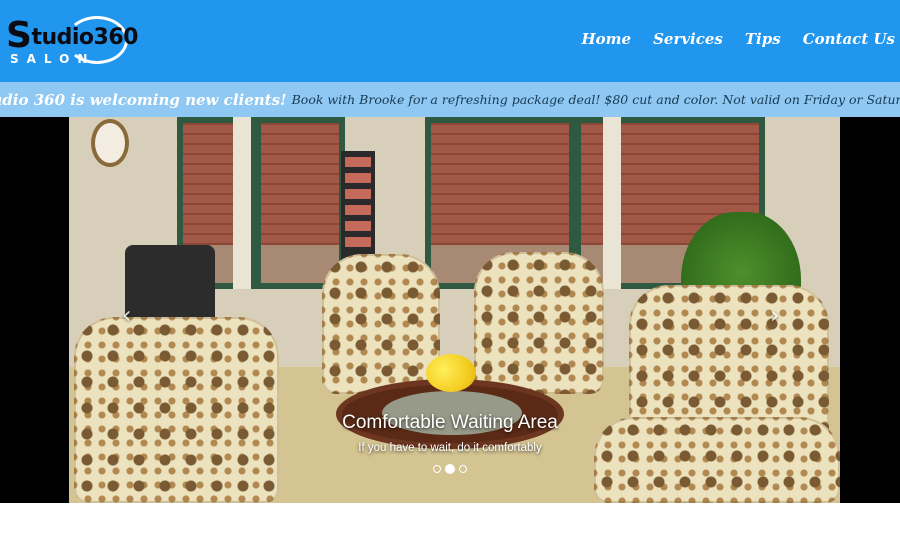 Image resolution: width=900 pixels, height=540 pixels. What do you see at coordinates (763, 39) in the screenshot?
I see `nav-tips-link: Tips` at bounding box center [763, 39].